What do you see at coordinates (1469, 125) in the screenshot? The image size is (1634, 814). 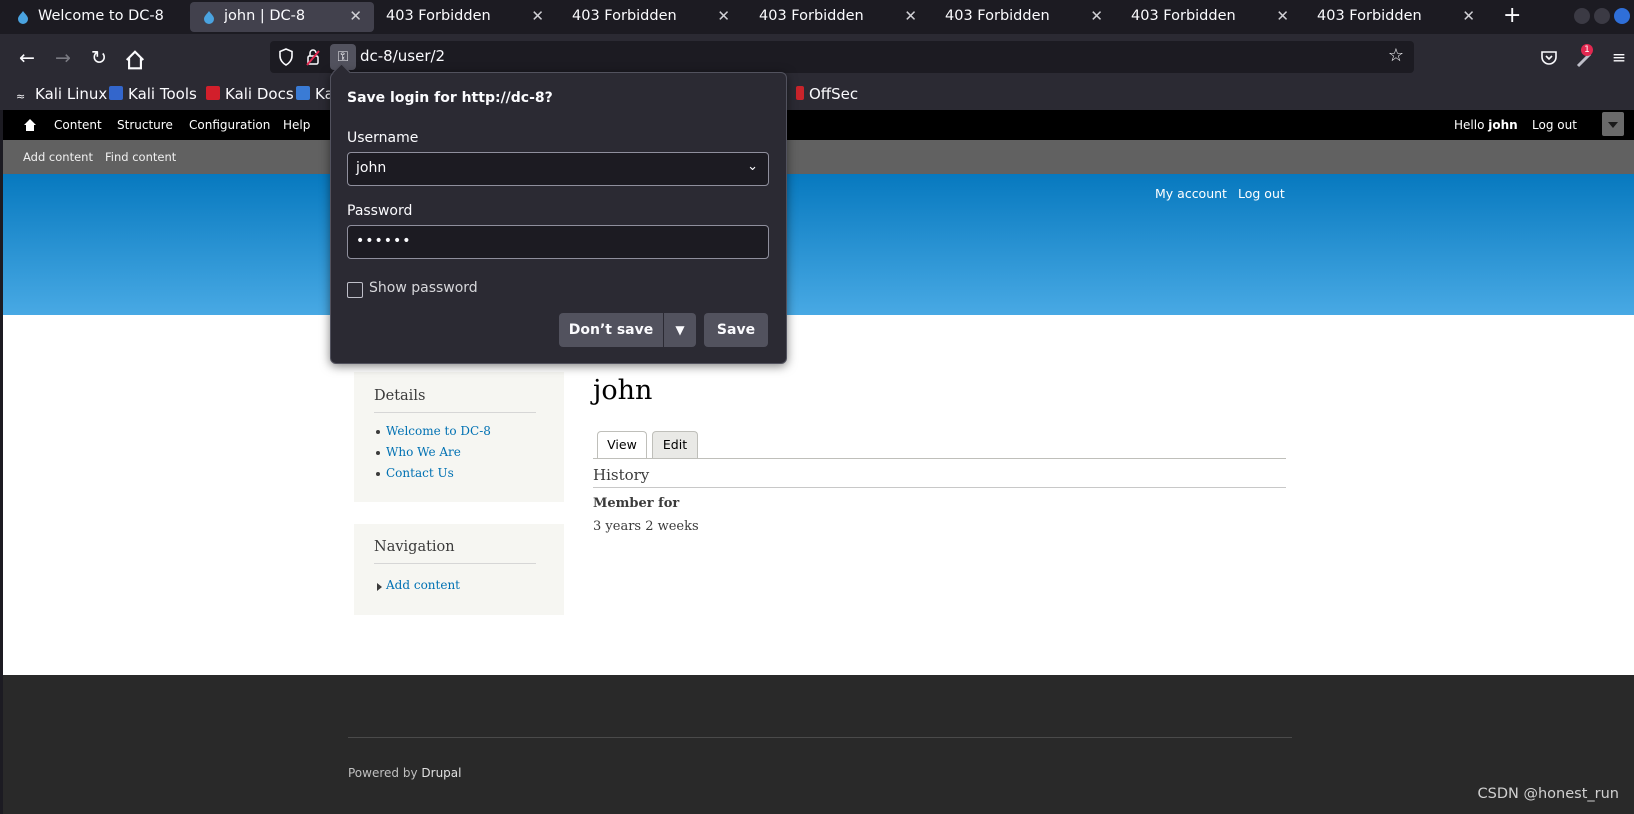 I see `hello-prefix: Hello` at bounding box center [1469, 125].